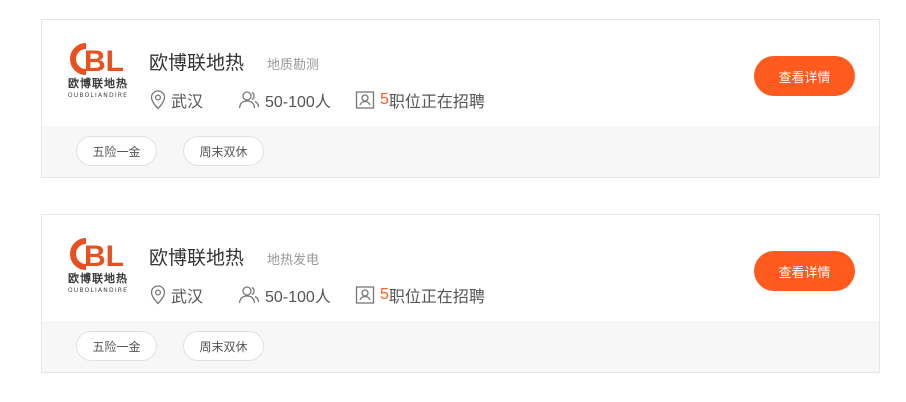  What do you see at coordinates (293, 64) in the screenshot?
I see `company-industry: 地质勘测` at bounding box center [293, 64].